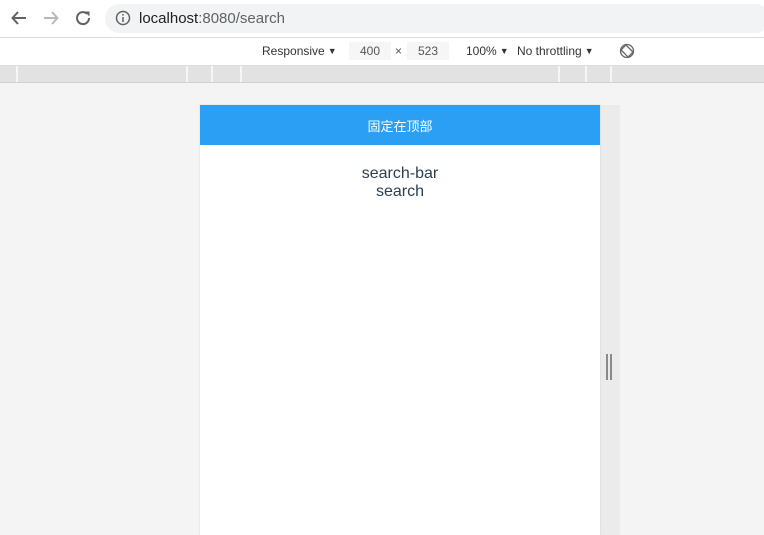 The image size is (764, 535). Describe the element at coordinates (549, 51) in the screenshot. I see `throttling-label: No throttling` at that location.